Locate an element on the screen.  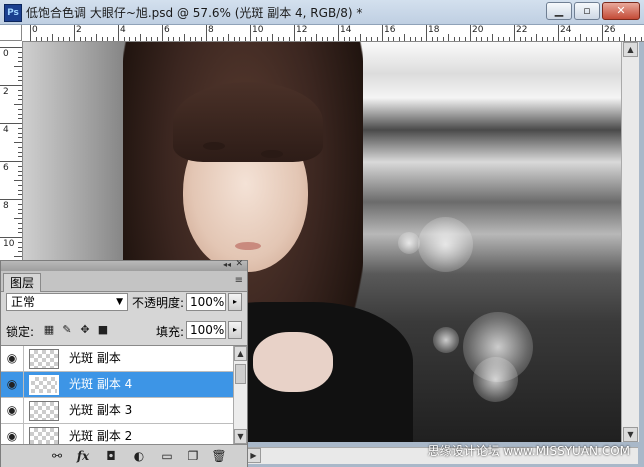
layer-row: ◉ 光斑 副本 2 is located at coordinates (117, 434).